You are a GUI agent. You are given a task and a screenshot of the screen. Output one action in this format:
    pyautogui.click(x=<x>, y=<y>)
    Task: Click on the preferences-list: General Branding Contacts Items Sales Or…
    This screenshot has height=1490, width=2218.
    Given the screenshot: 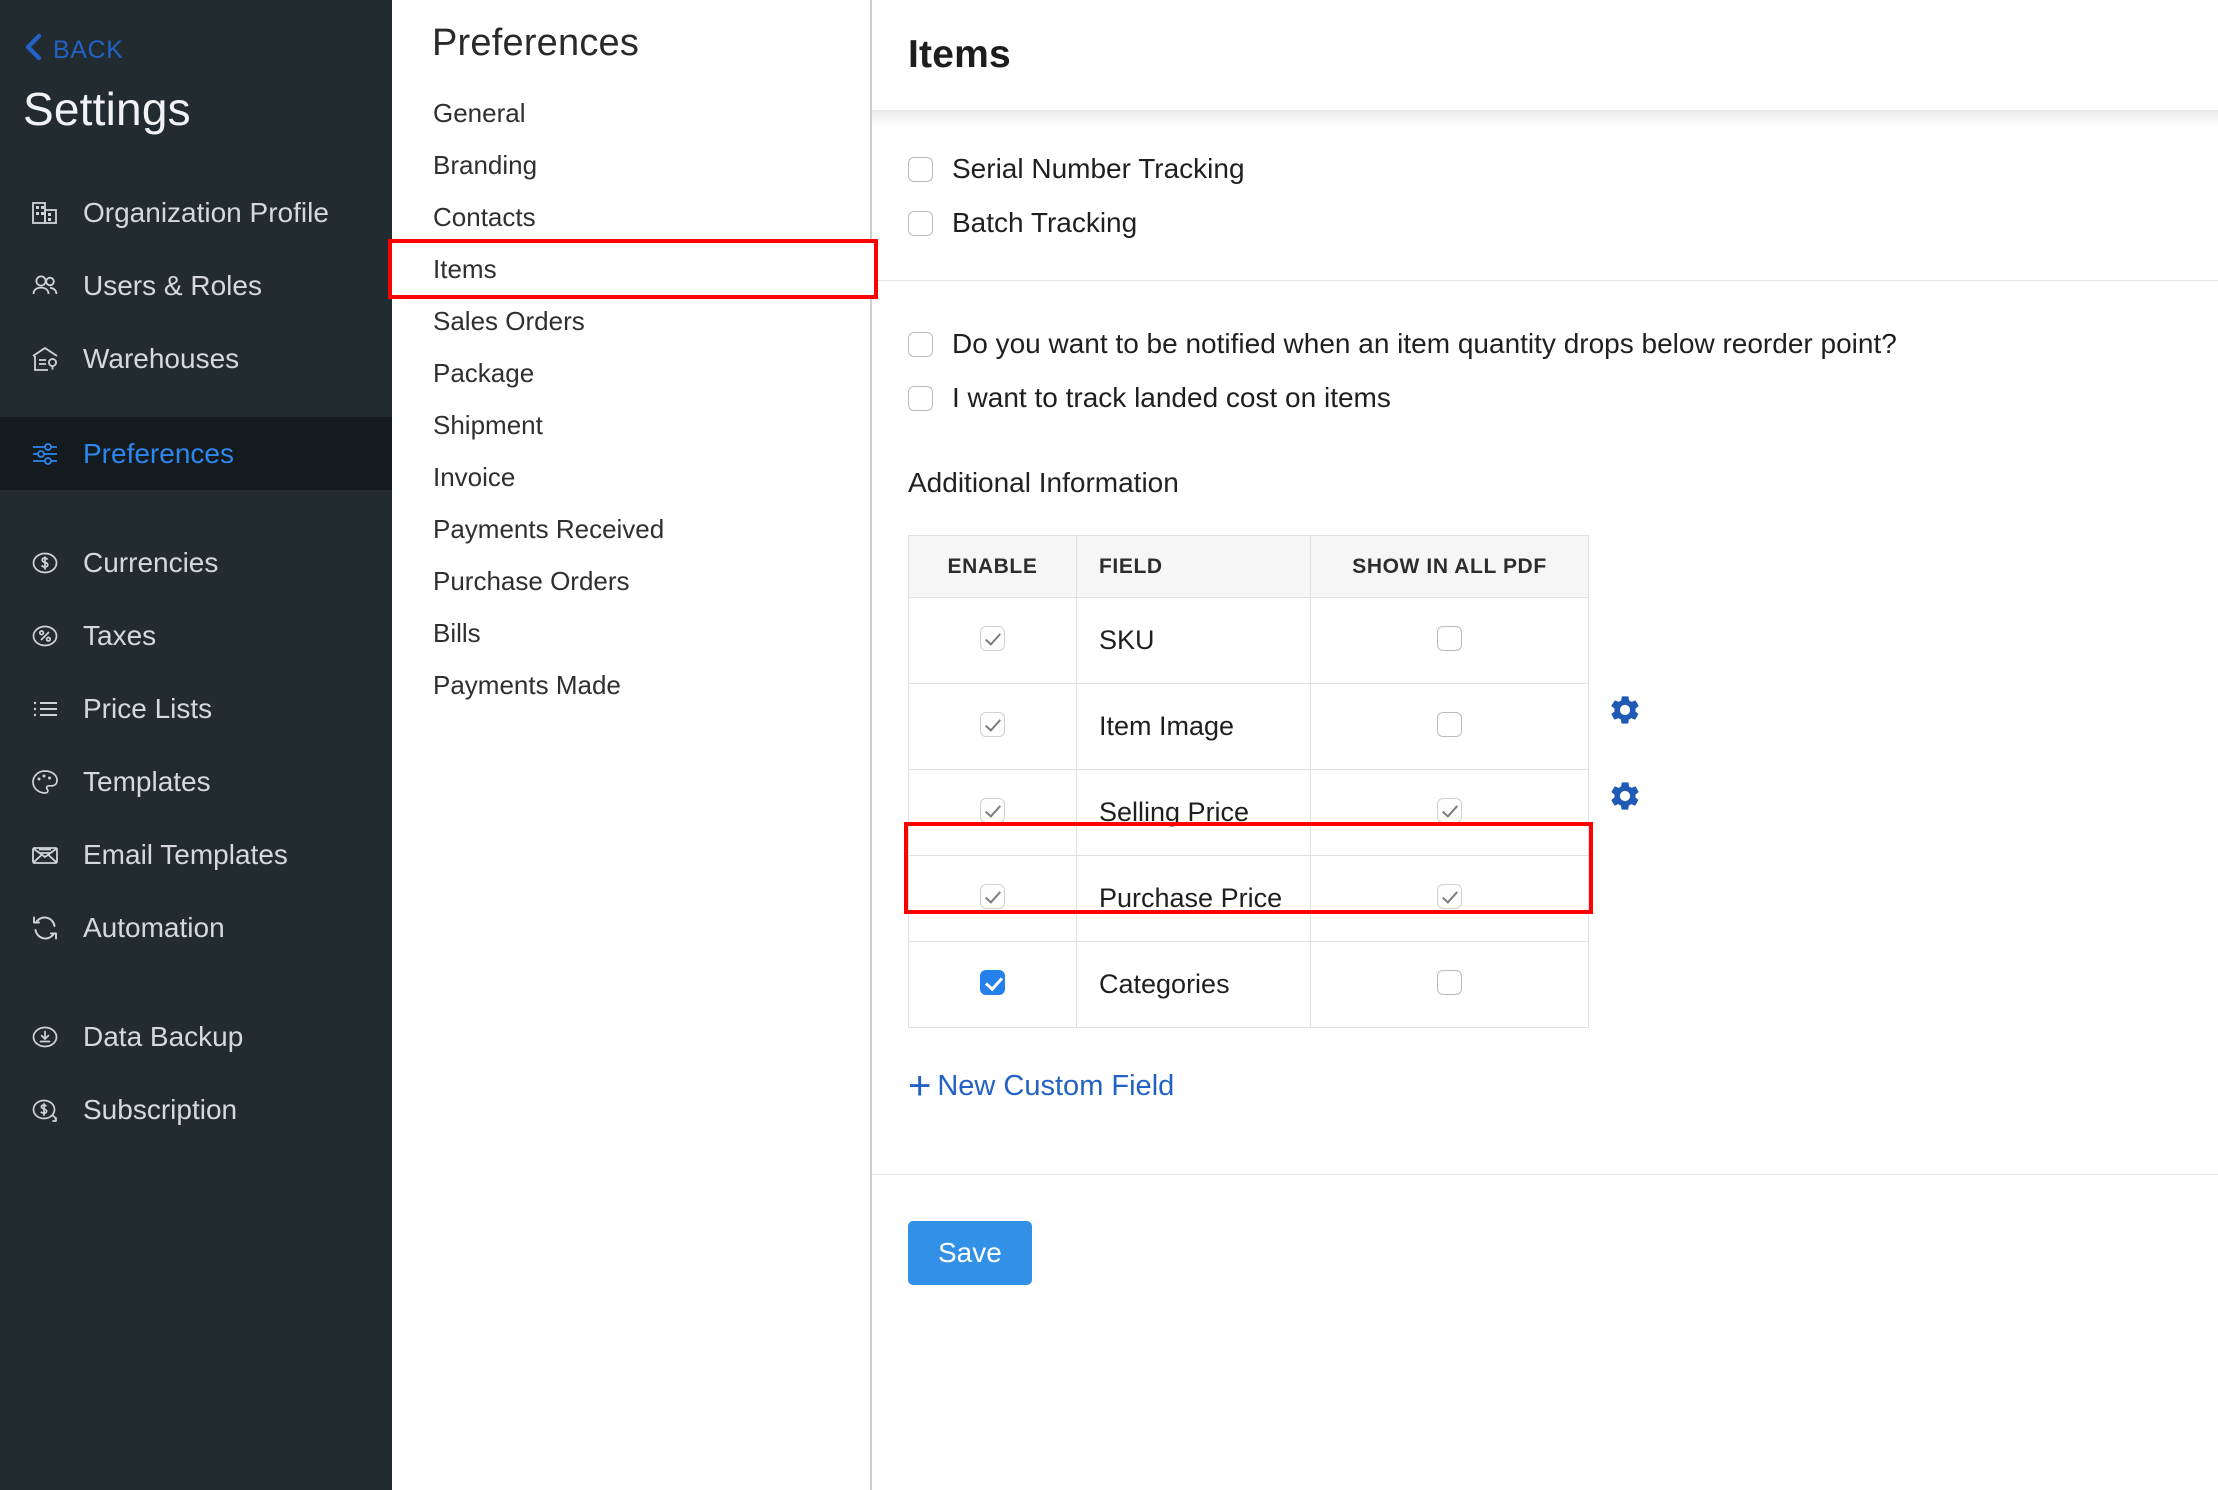 What is the action you would take?
    pyautogui.click(x=633, y=399)
    